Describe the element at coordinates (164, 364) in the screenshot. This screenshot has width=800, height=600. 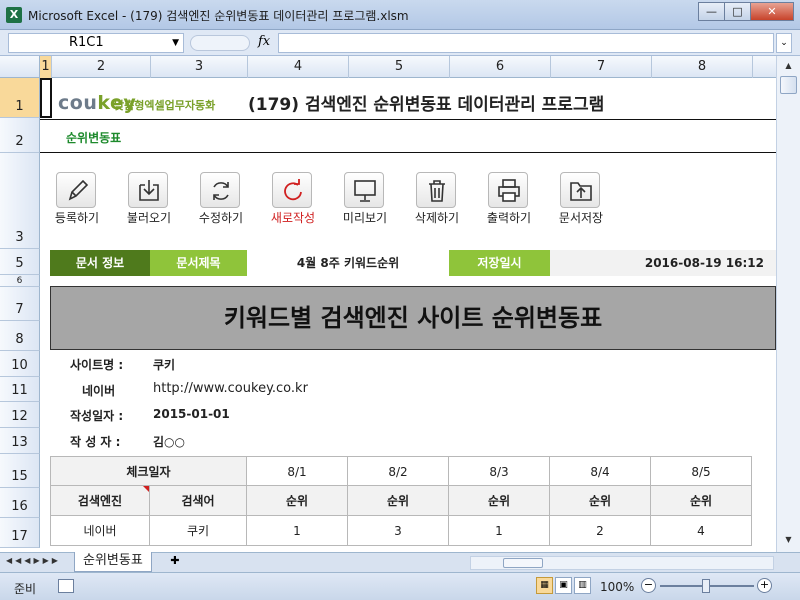
I see `site-name-value: 쿠키` at that location.